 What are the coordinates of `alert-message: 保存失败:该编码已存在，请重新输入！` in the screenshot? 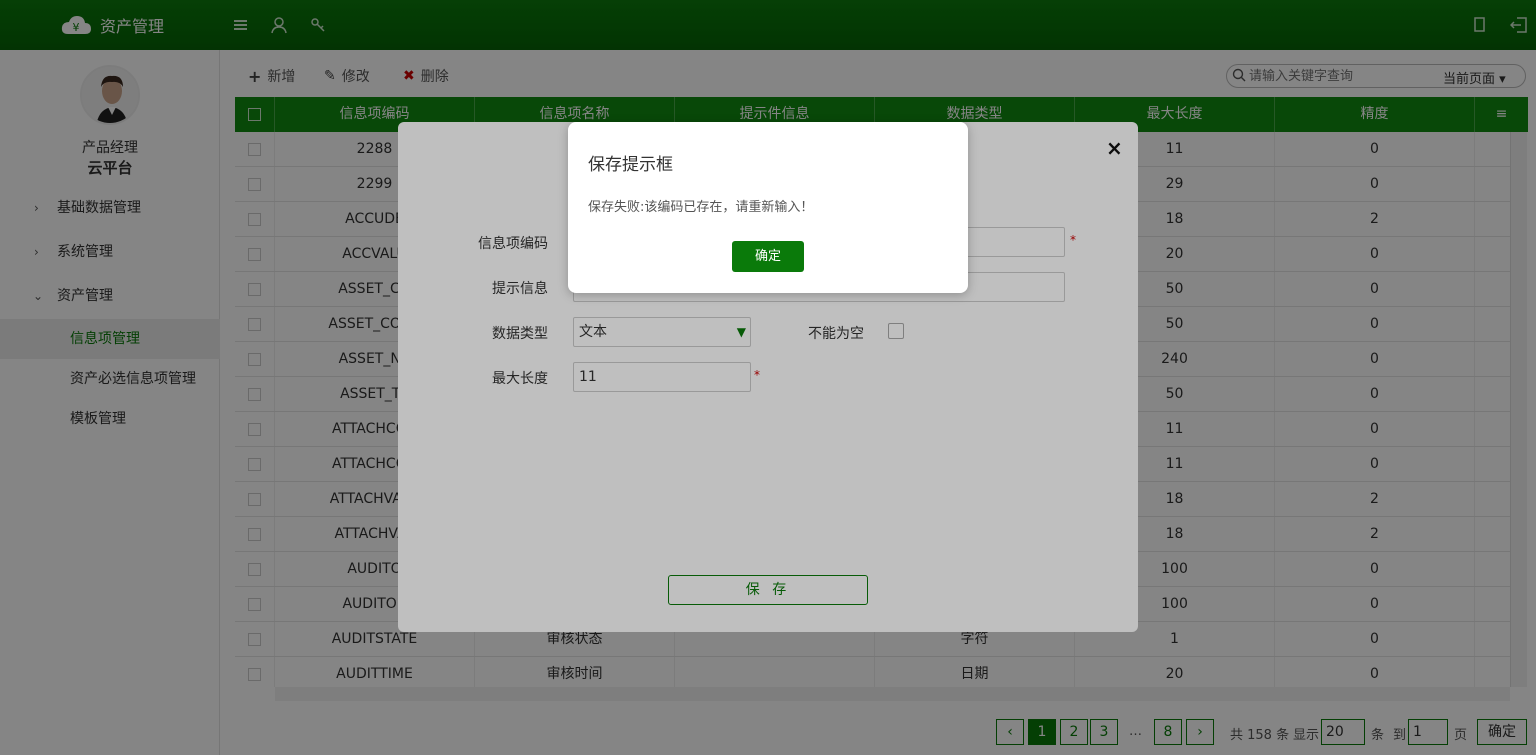 It's located at (701, 207).